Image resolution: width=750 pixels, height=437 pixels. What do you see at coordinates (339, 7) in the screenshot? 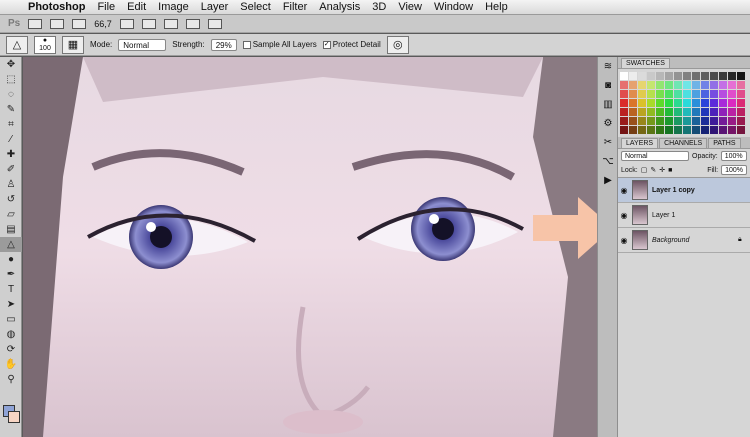
I see `menu-analysis: Analysis` at bounding box center [339, 7].